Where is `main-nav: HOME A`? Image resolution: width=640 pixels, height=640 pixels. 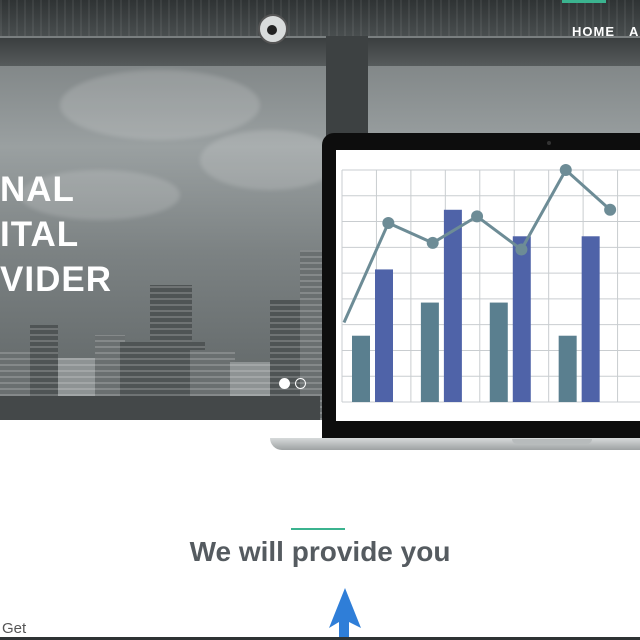 main-nav: HOME A is located at coordinates (605, 31).